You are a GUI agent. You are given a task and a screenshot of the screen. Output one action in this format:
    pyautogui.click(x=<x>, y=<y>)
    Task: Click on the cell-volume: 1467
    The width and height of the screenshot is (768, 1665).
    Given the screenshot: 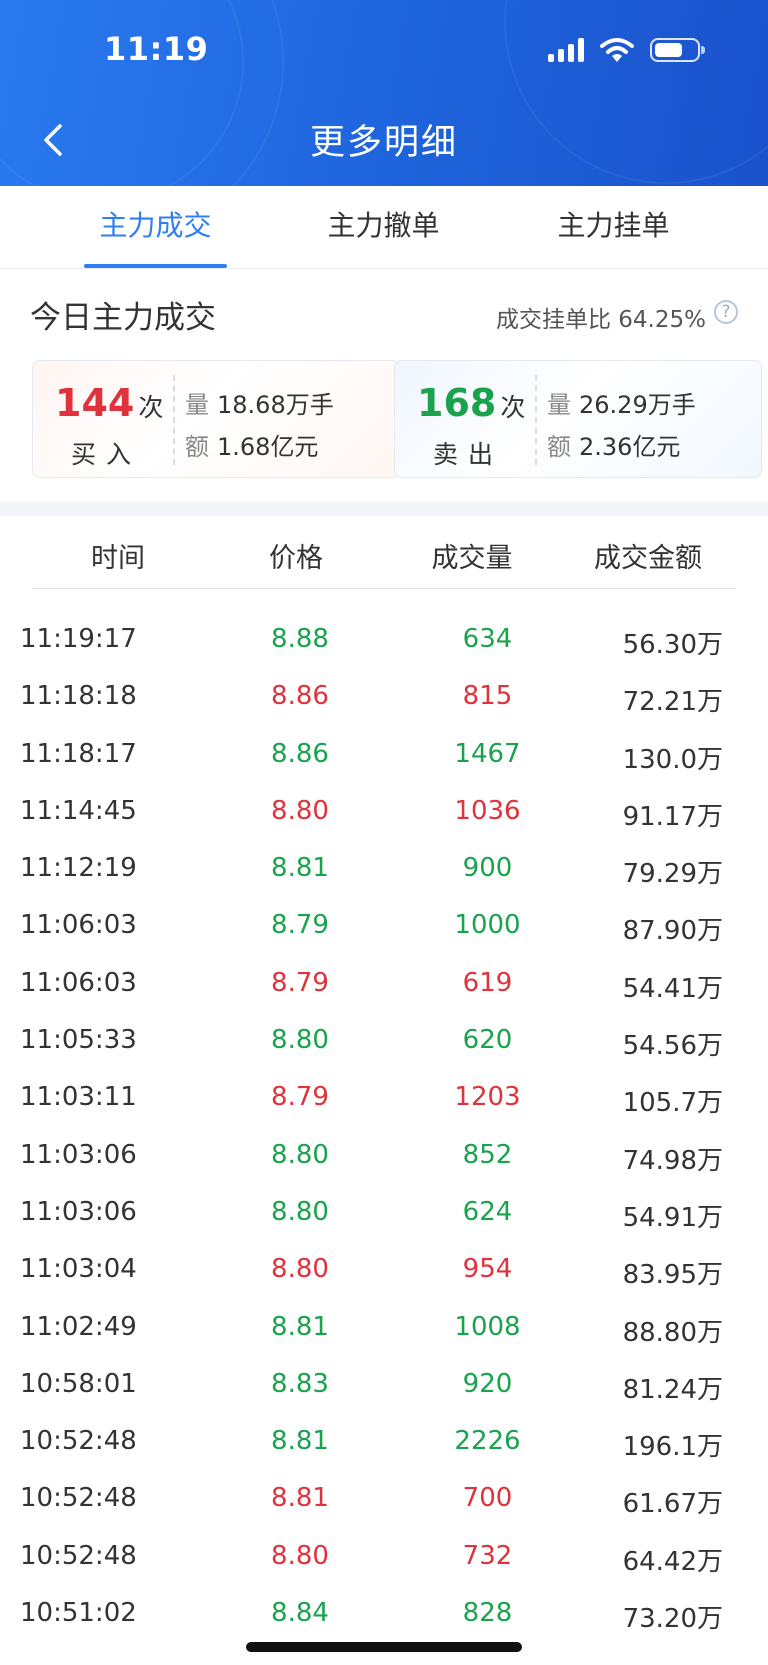 What is the action you would take?
    pyautogui.click(x=487, y=753)
    